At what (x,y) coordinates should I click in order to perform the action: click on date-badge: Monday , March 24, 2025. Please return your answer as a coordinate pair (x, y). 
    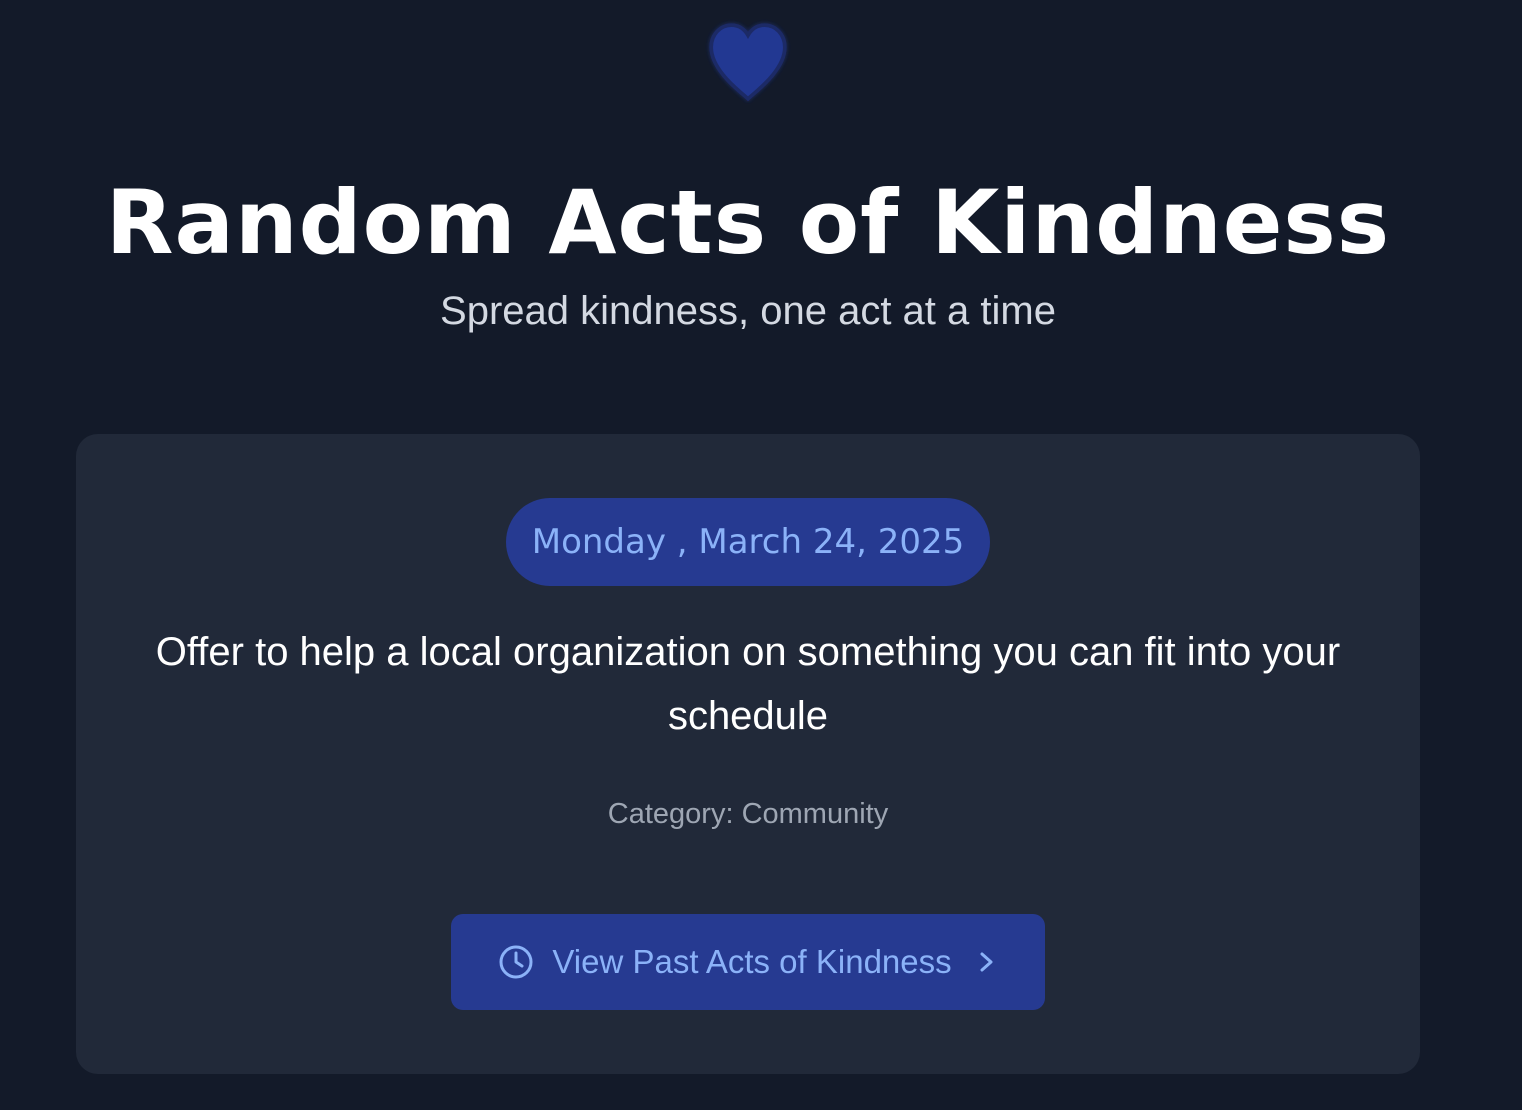
    Looking at the image, I should click on (748, 542).